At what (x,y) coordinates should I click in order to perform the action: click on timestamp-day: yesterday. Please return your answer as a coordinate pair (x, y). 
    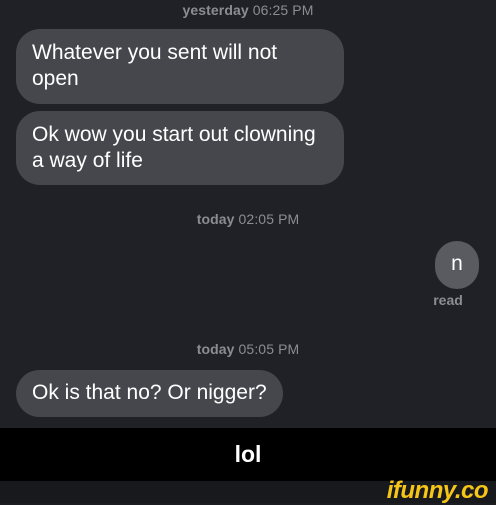
    Looking at the image, I should click on (215, 10).